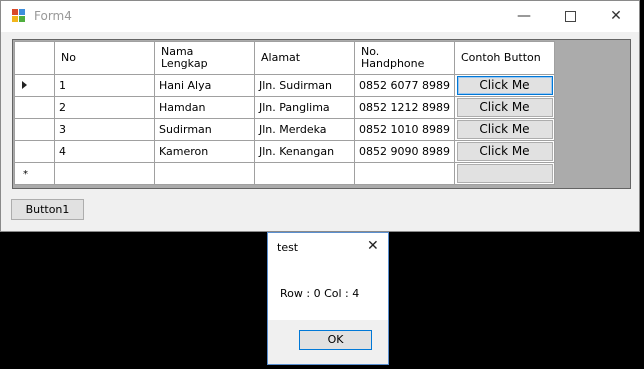  I want to click on cell-nama-empty, so click(204, 173).